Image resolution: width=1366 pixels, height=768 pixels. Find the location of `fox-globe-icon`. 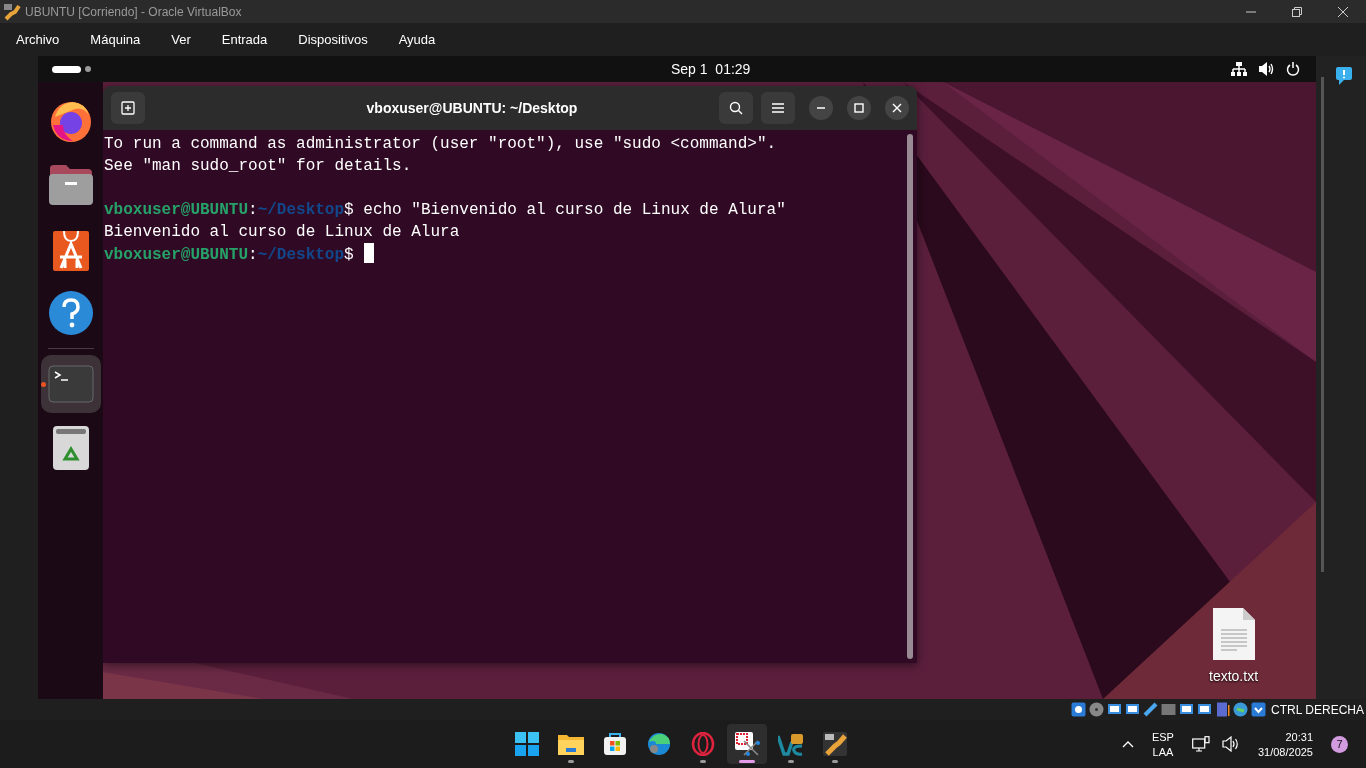

fox-globe-icon is located at coordinates (70, 121).